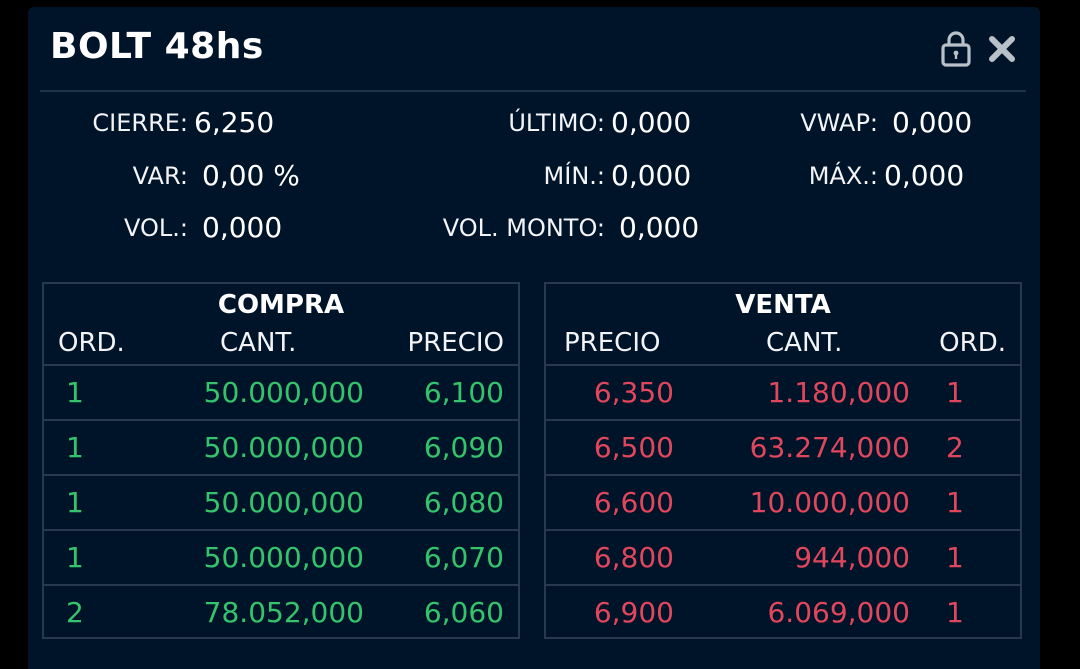  Describe the element at coordinates (783, 558) in the screenshot. I see `venta-row: 6,800 944,000 1` at that location.